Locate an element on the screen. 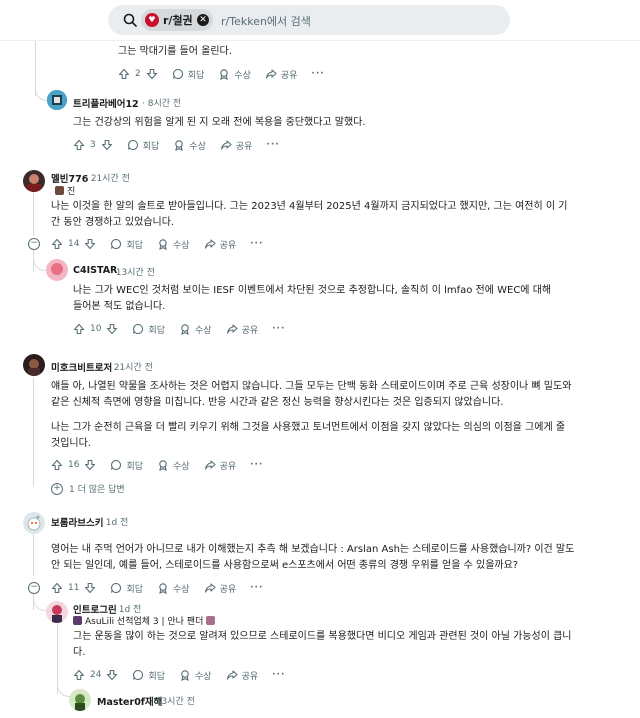 This screenshot has width=640, height=718. comment-actions: 11 회답 수상 공유 ··· is located at coordinates (157, 588).